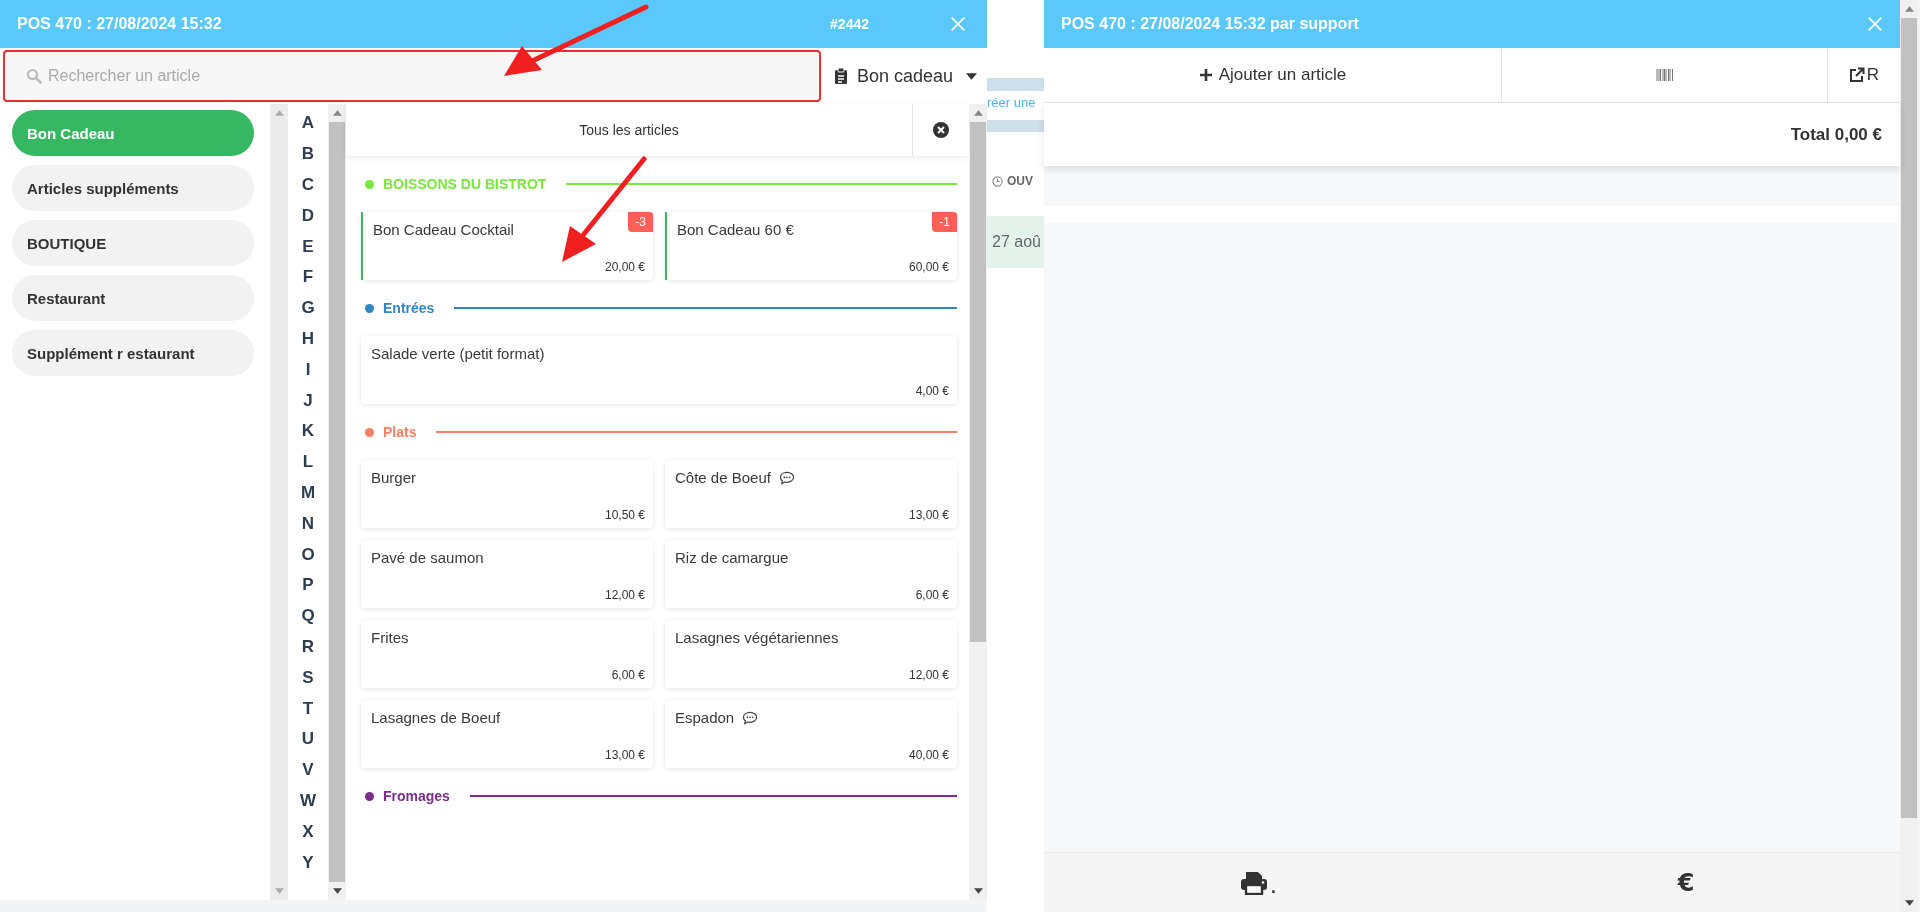  What do you see at coordinates (412, 76) in the screenshot?
I see `search-field: Rechercher un article` at bounding box center [412, 76].